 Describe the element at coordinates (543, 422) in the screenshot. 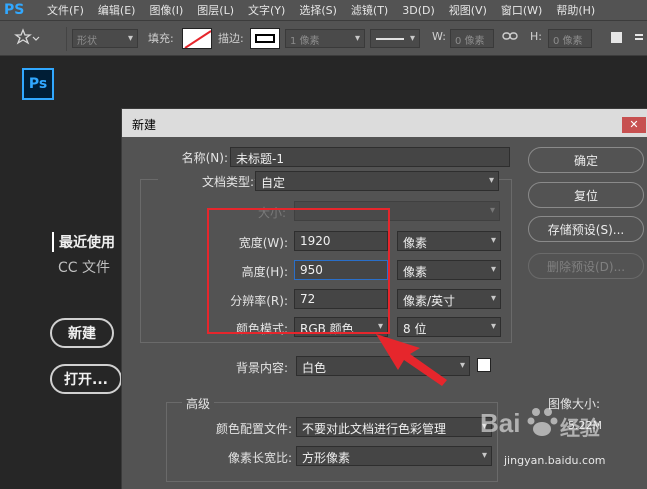

I see `baidu-paw-icon` at that location.